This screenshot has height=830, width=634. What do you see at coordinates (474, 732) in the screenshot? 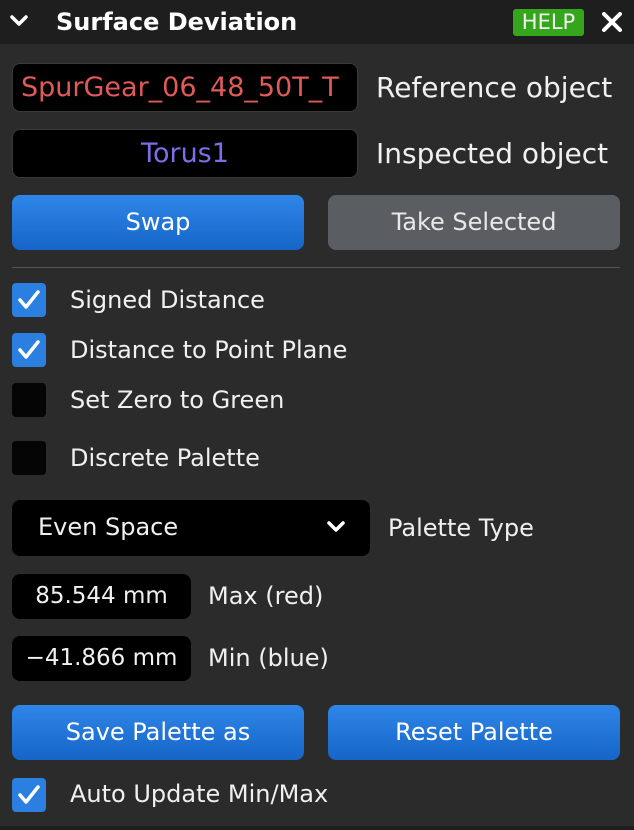
I see `reset-palette-button: Reset Palette` at bounding box center [474, 732].